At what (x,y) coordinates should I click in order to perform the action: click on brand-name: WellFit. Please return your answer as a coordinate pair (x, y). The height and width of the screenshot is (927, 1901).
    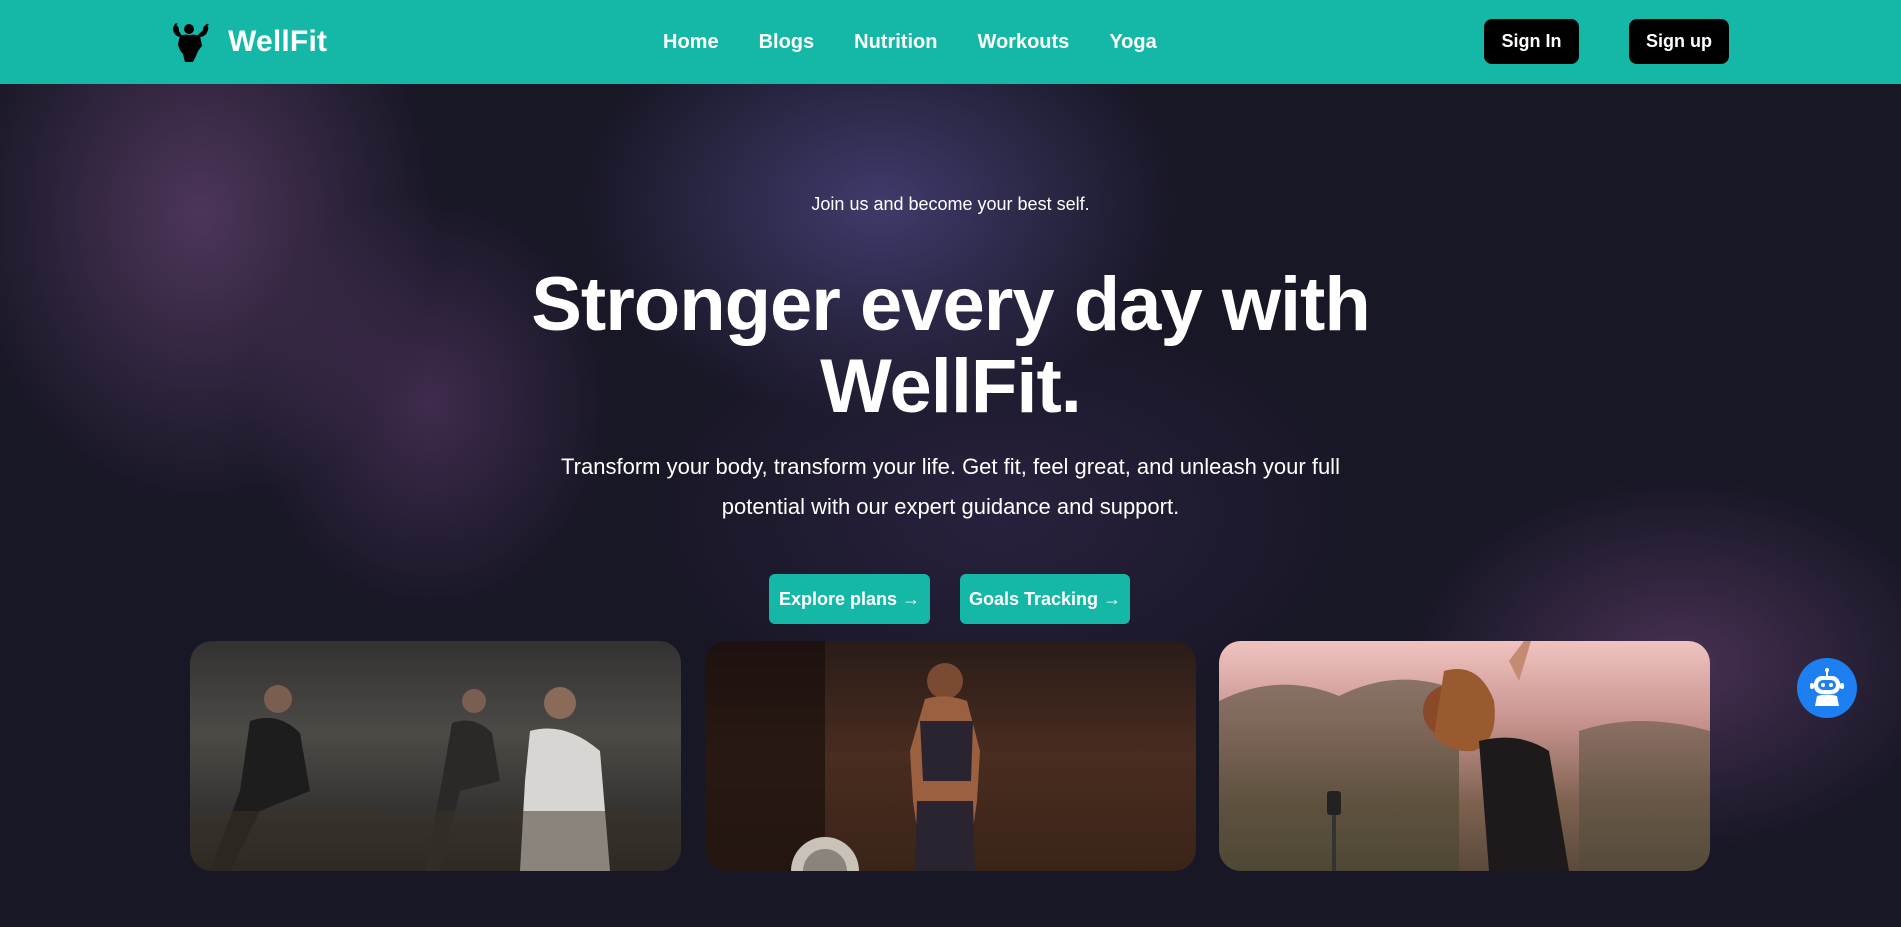
    Looking at the image, I should click on (278, 41).